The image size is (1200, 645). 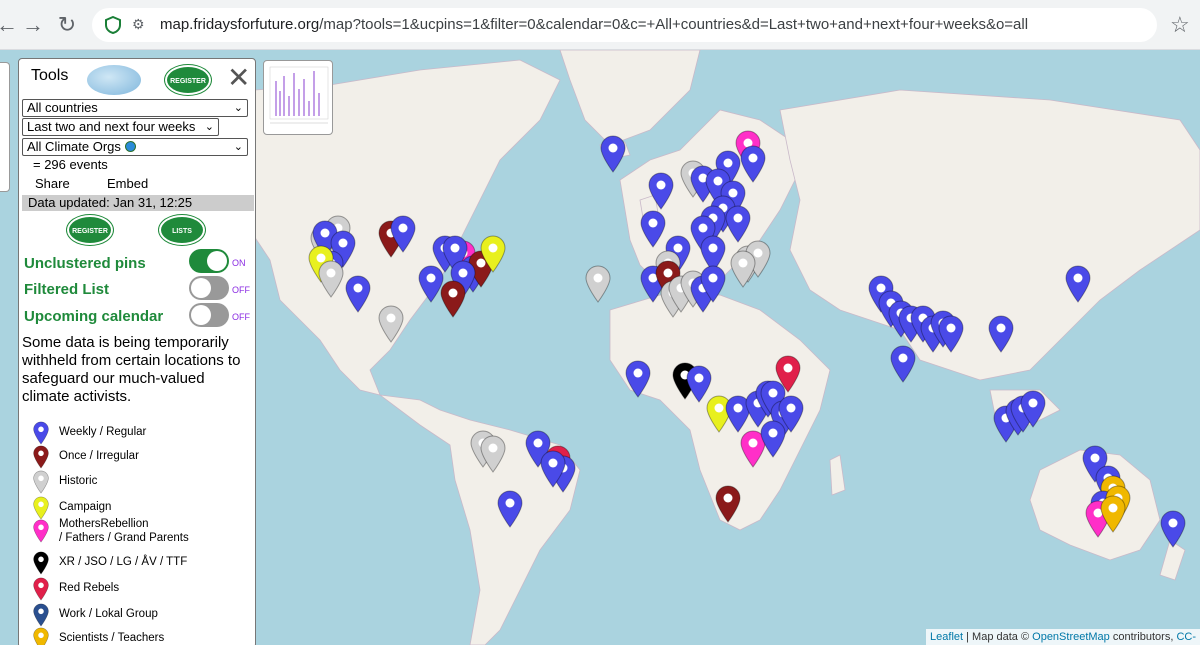 I want to click on shield-icon, so click(x=113, y=25).